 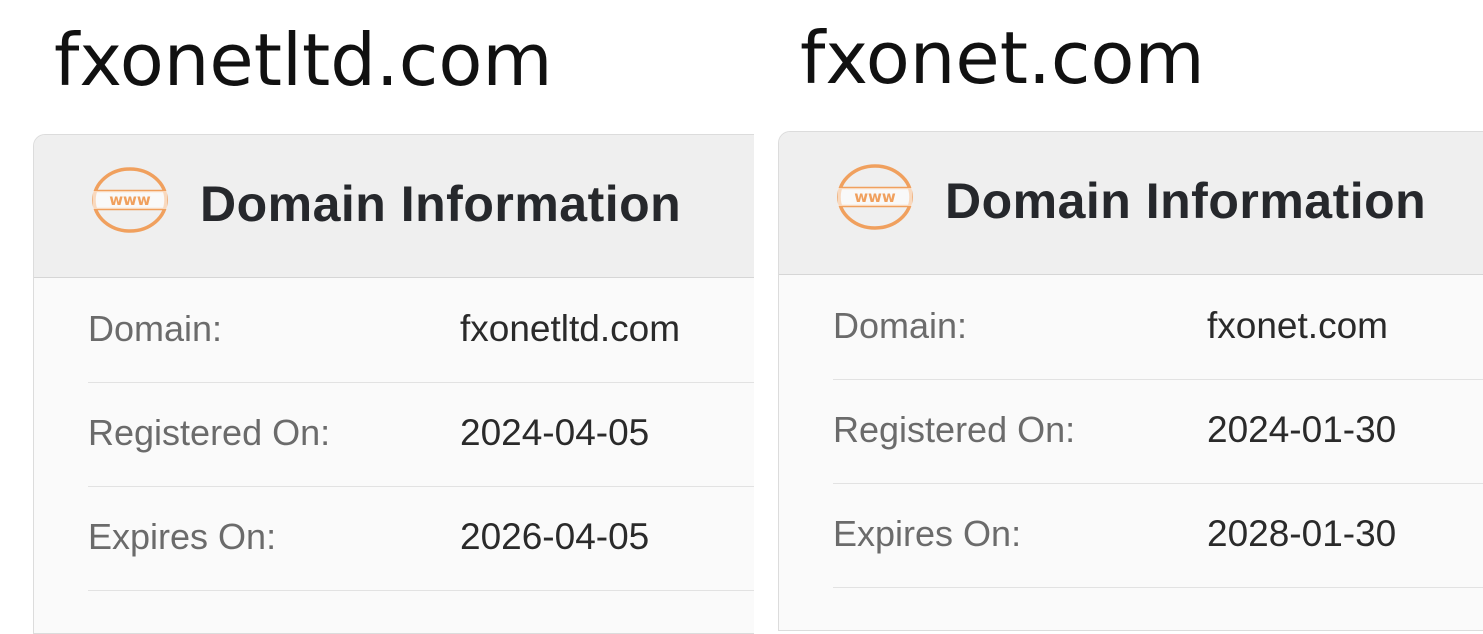 I want to click on info-row-domain: Domain: fxonetltd.com, so click(x=421, y=330).